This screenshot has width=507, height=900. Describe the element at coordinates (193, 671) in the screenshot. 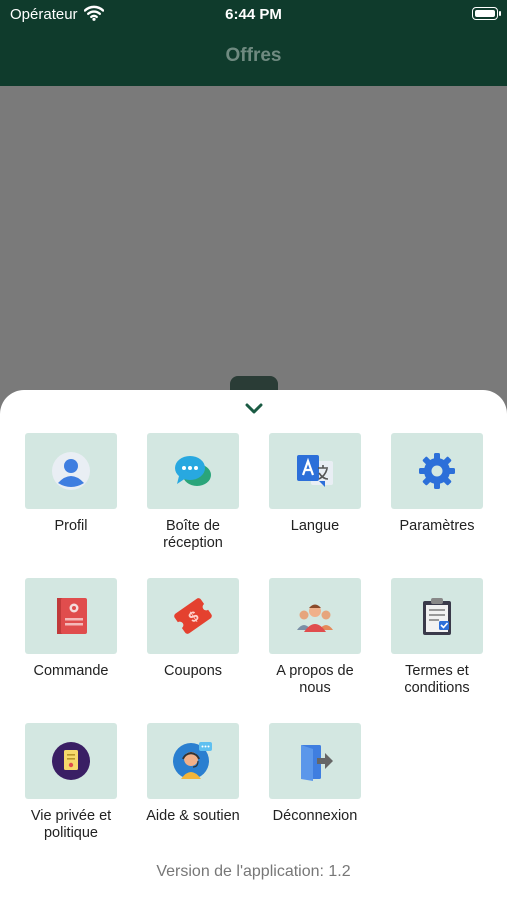

I see `menu-item-label: Coupons` at that location.